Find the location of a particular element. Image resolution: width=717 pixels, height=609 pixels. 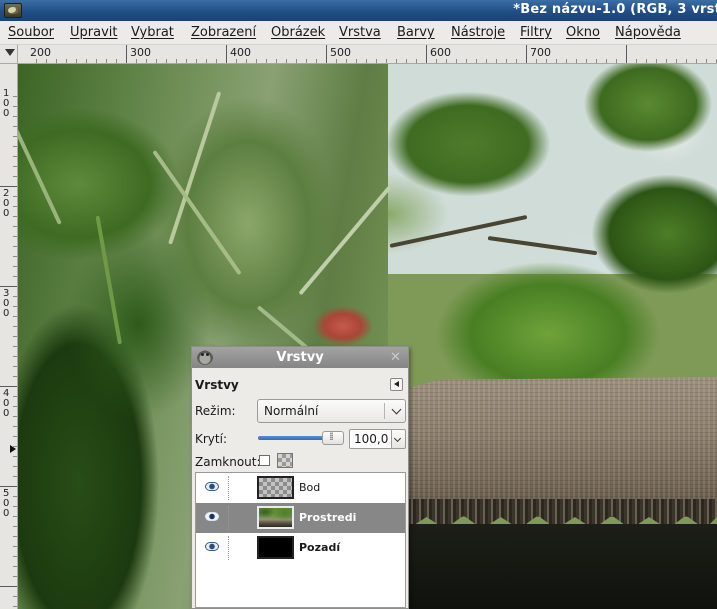

gimp-app-icon is located at coordinates (13, 10).